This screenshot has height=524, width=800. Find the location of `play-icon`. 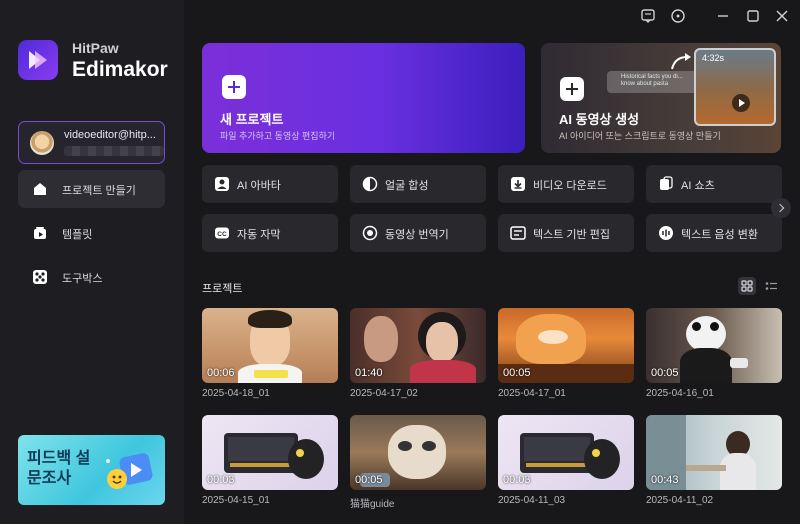

play-icon is located at coordinates (741, 103).